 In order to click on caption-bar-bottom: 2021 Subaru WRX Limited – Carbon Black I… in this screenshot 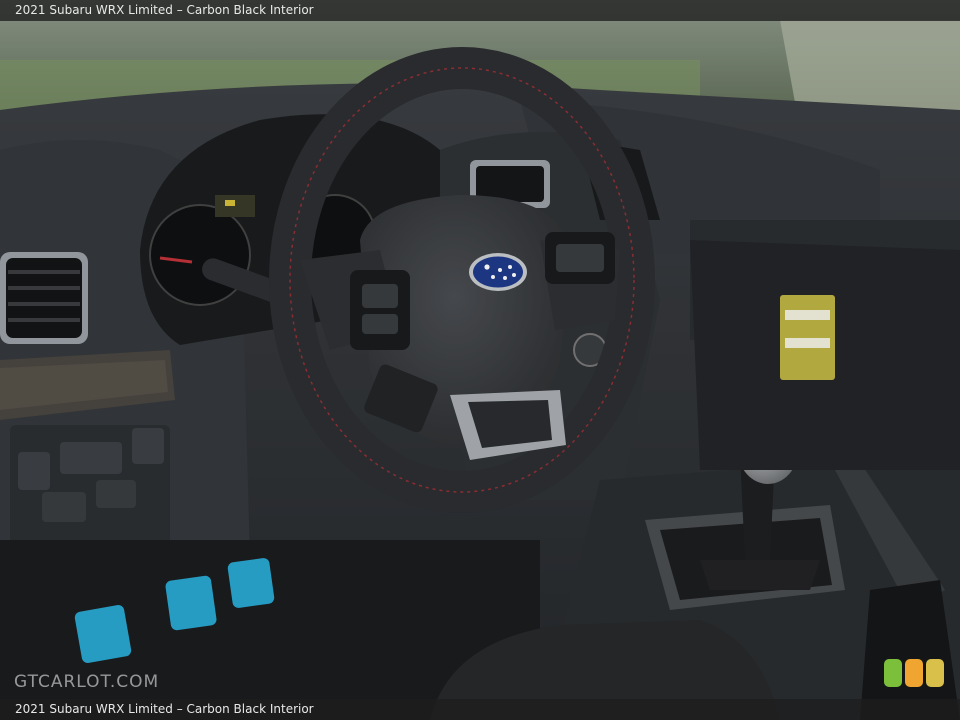, I will do `click(480, 709)`.